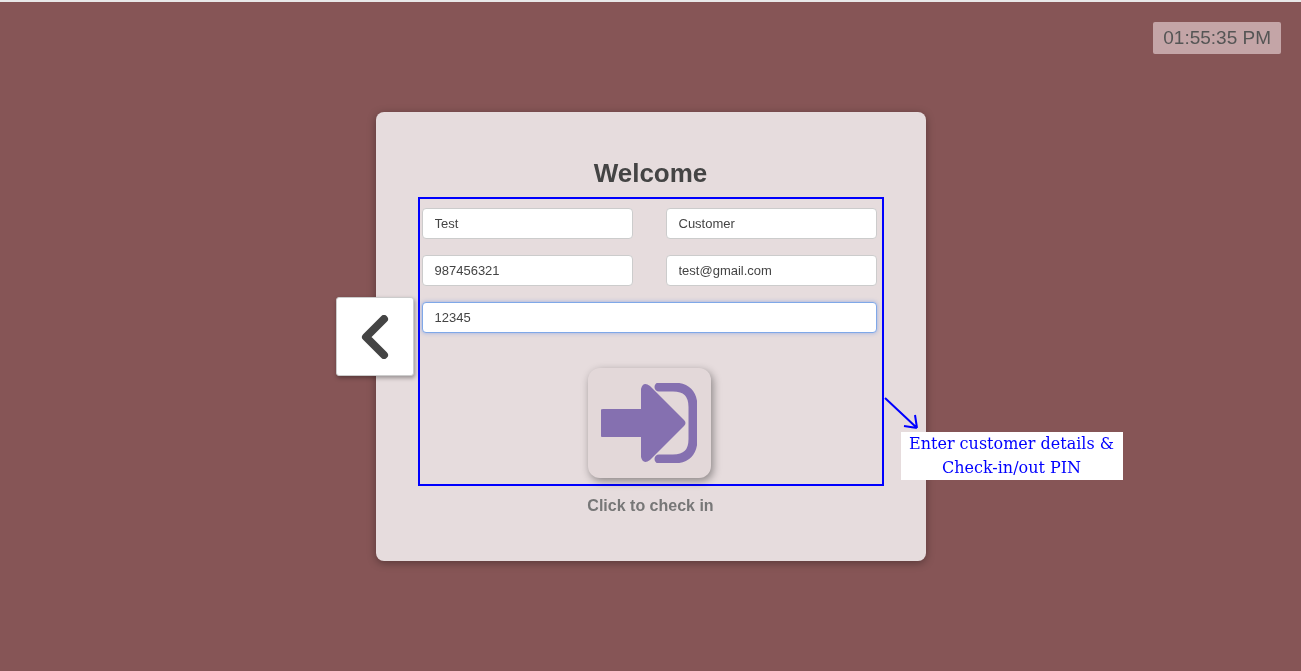  I want to click on input-field: test@gmail.com, so click(771, 270).